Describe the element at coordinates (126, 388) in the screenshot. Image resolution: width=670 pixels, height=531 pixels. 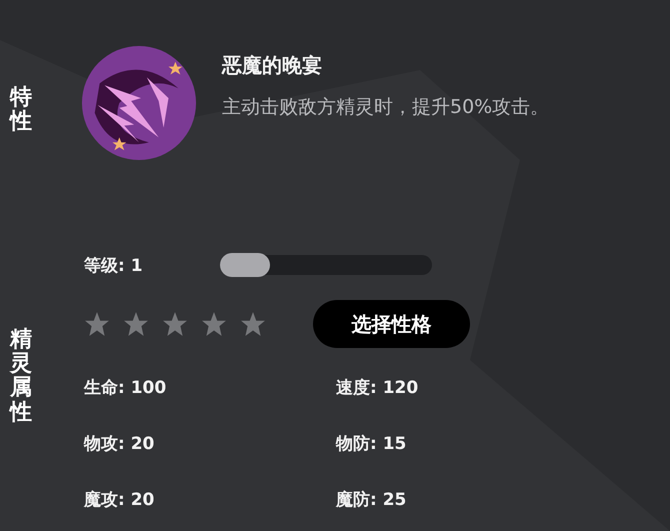
I see `stat-text: 生命: 100` at that location.